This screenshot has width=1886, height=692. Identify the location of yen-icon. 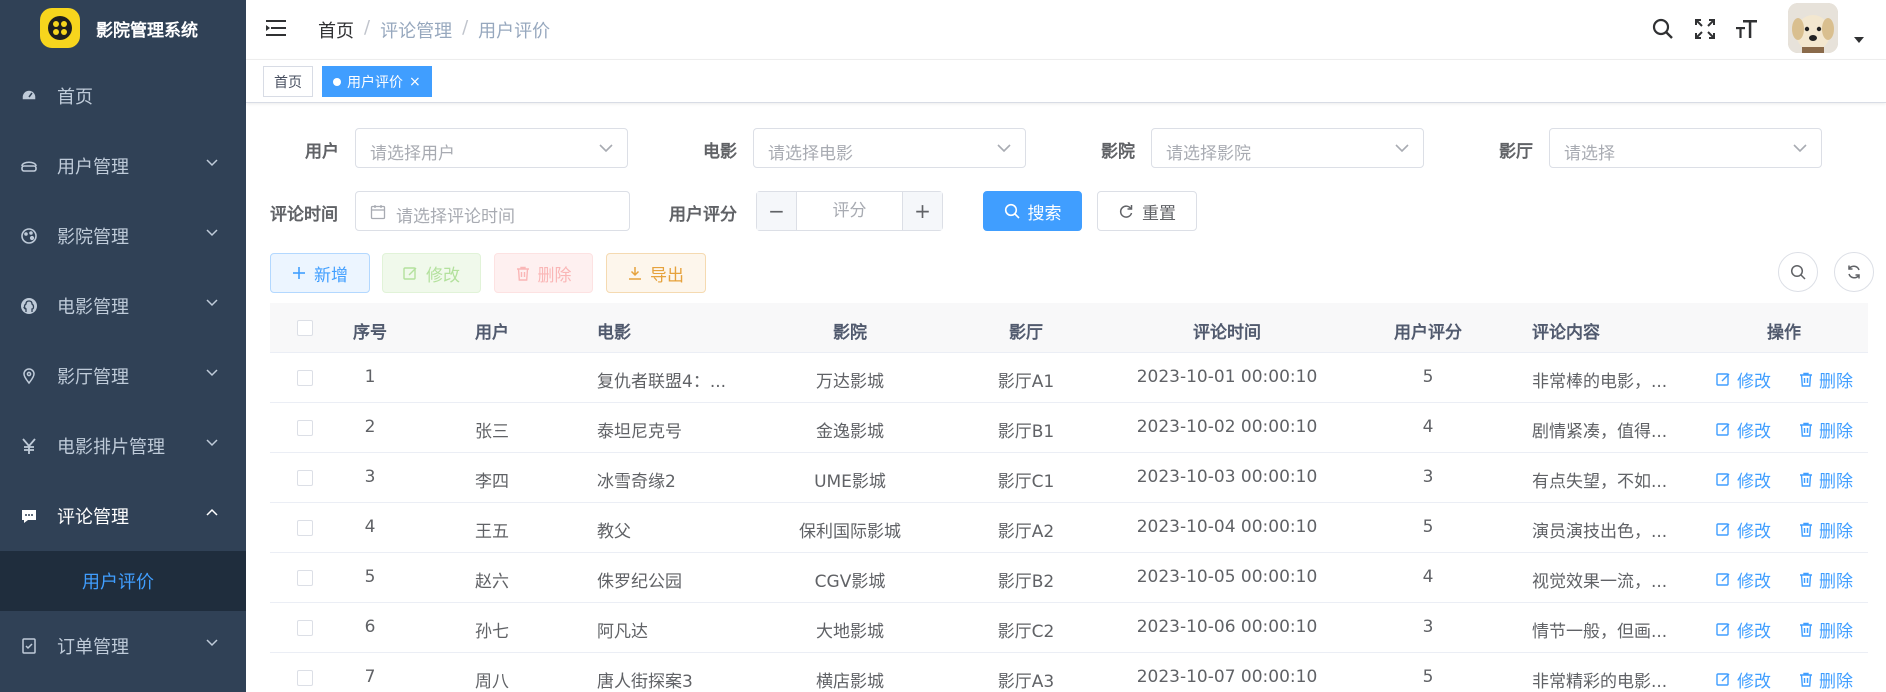
(29, 446).